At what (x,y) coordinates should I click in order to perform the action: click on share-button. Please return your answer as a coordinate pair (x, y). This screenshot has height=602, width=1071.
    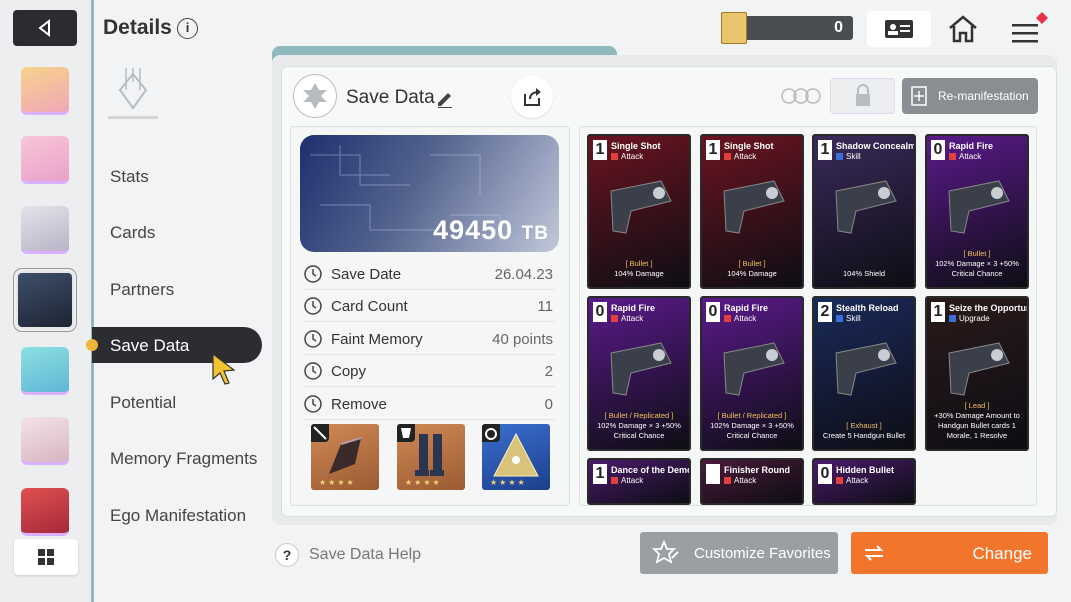
    Looking at the image, I should click on (532, 97).